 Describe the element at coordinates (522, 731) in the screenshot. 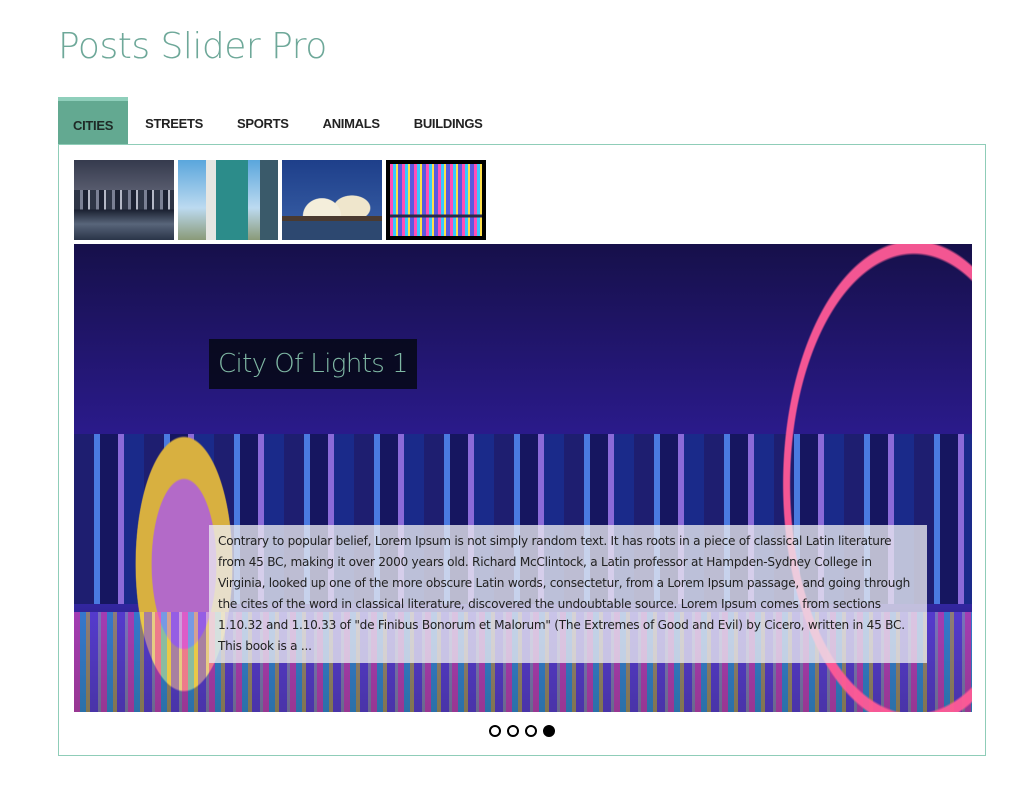

I see `slider-pagination` at that location.